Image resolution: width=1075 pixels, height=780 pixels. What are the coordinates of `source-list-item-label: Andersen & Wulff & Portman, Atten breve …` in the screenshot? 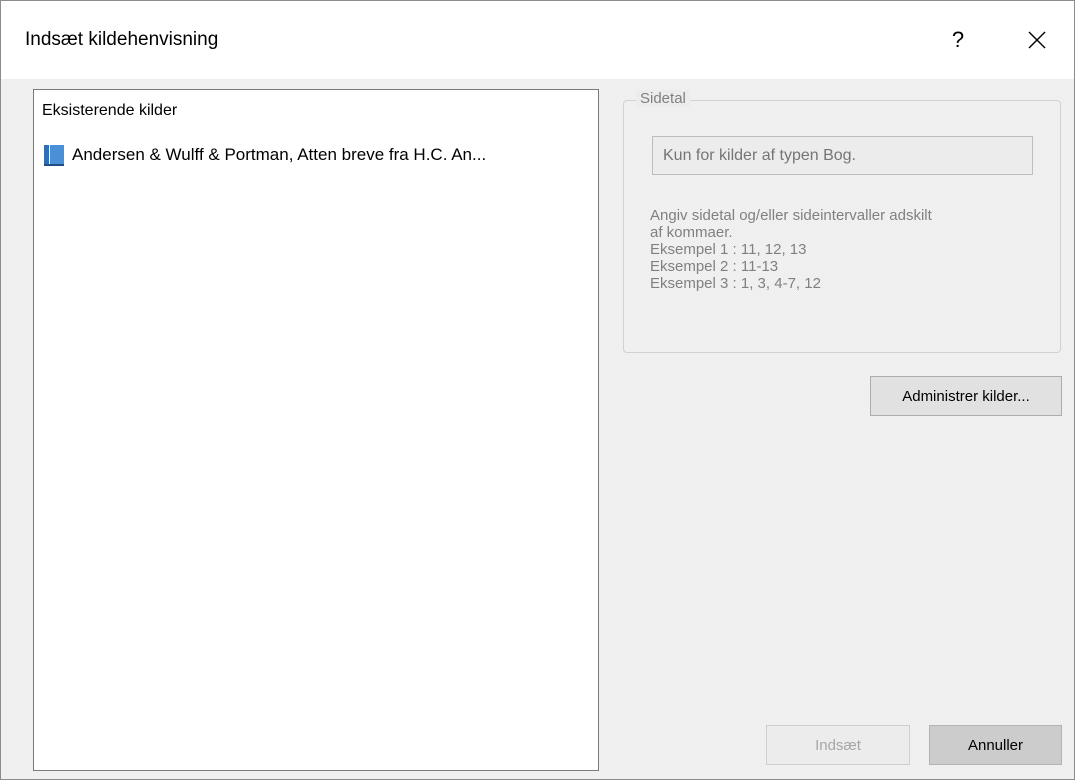 It's located at (279, 154).